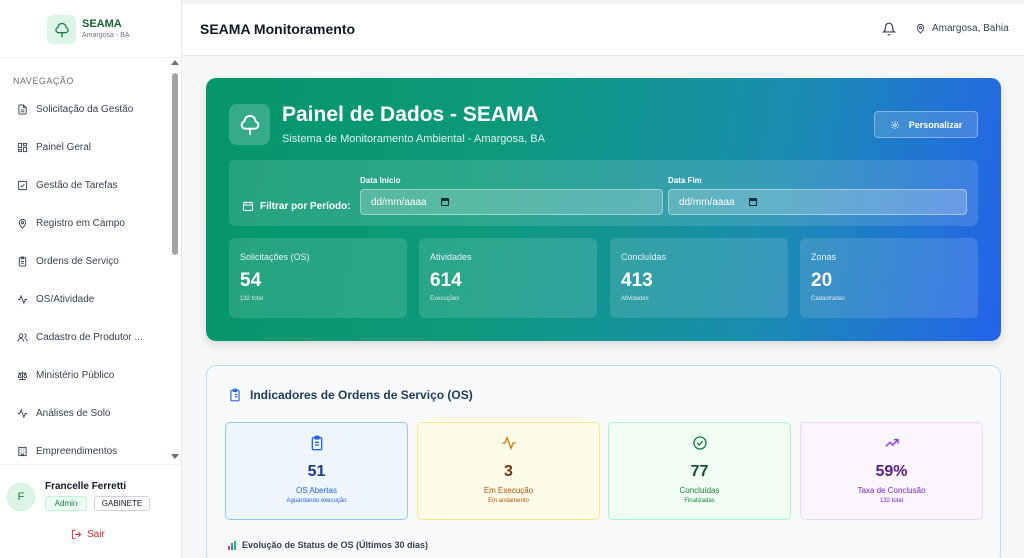  I want to click on stat-card-solicitacoes: Solicitações (OS) 54 132 total, so click(318, 278).